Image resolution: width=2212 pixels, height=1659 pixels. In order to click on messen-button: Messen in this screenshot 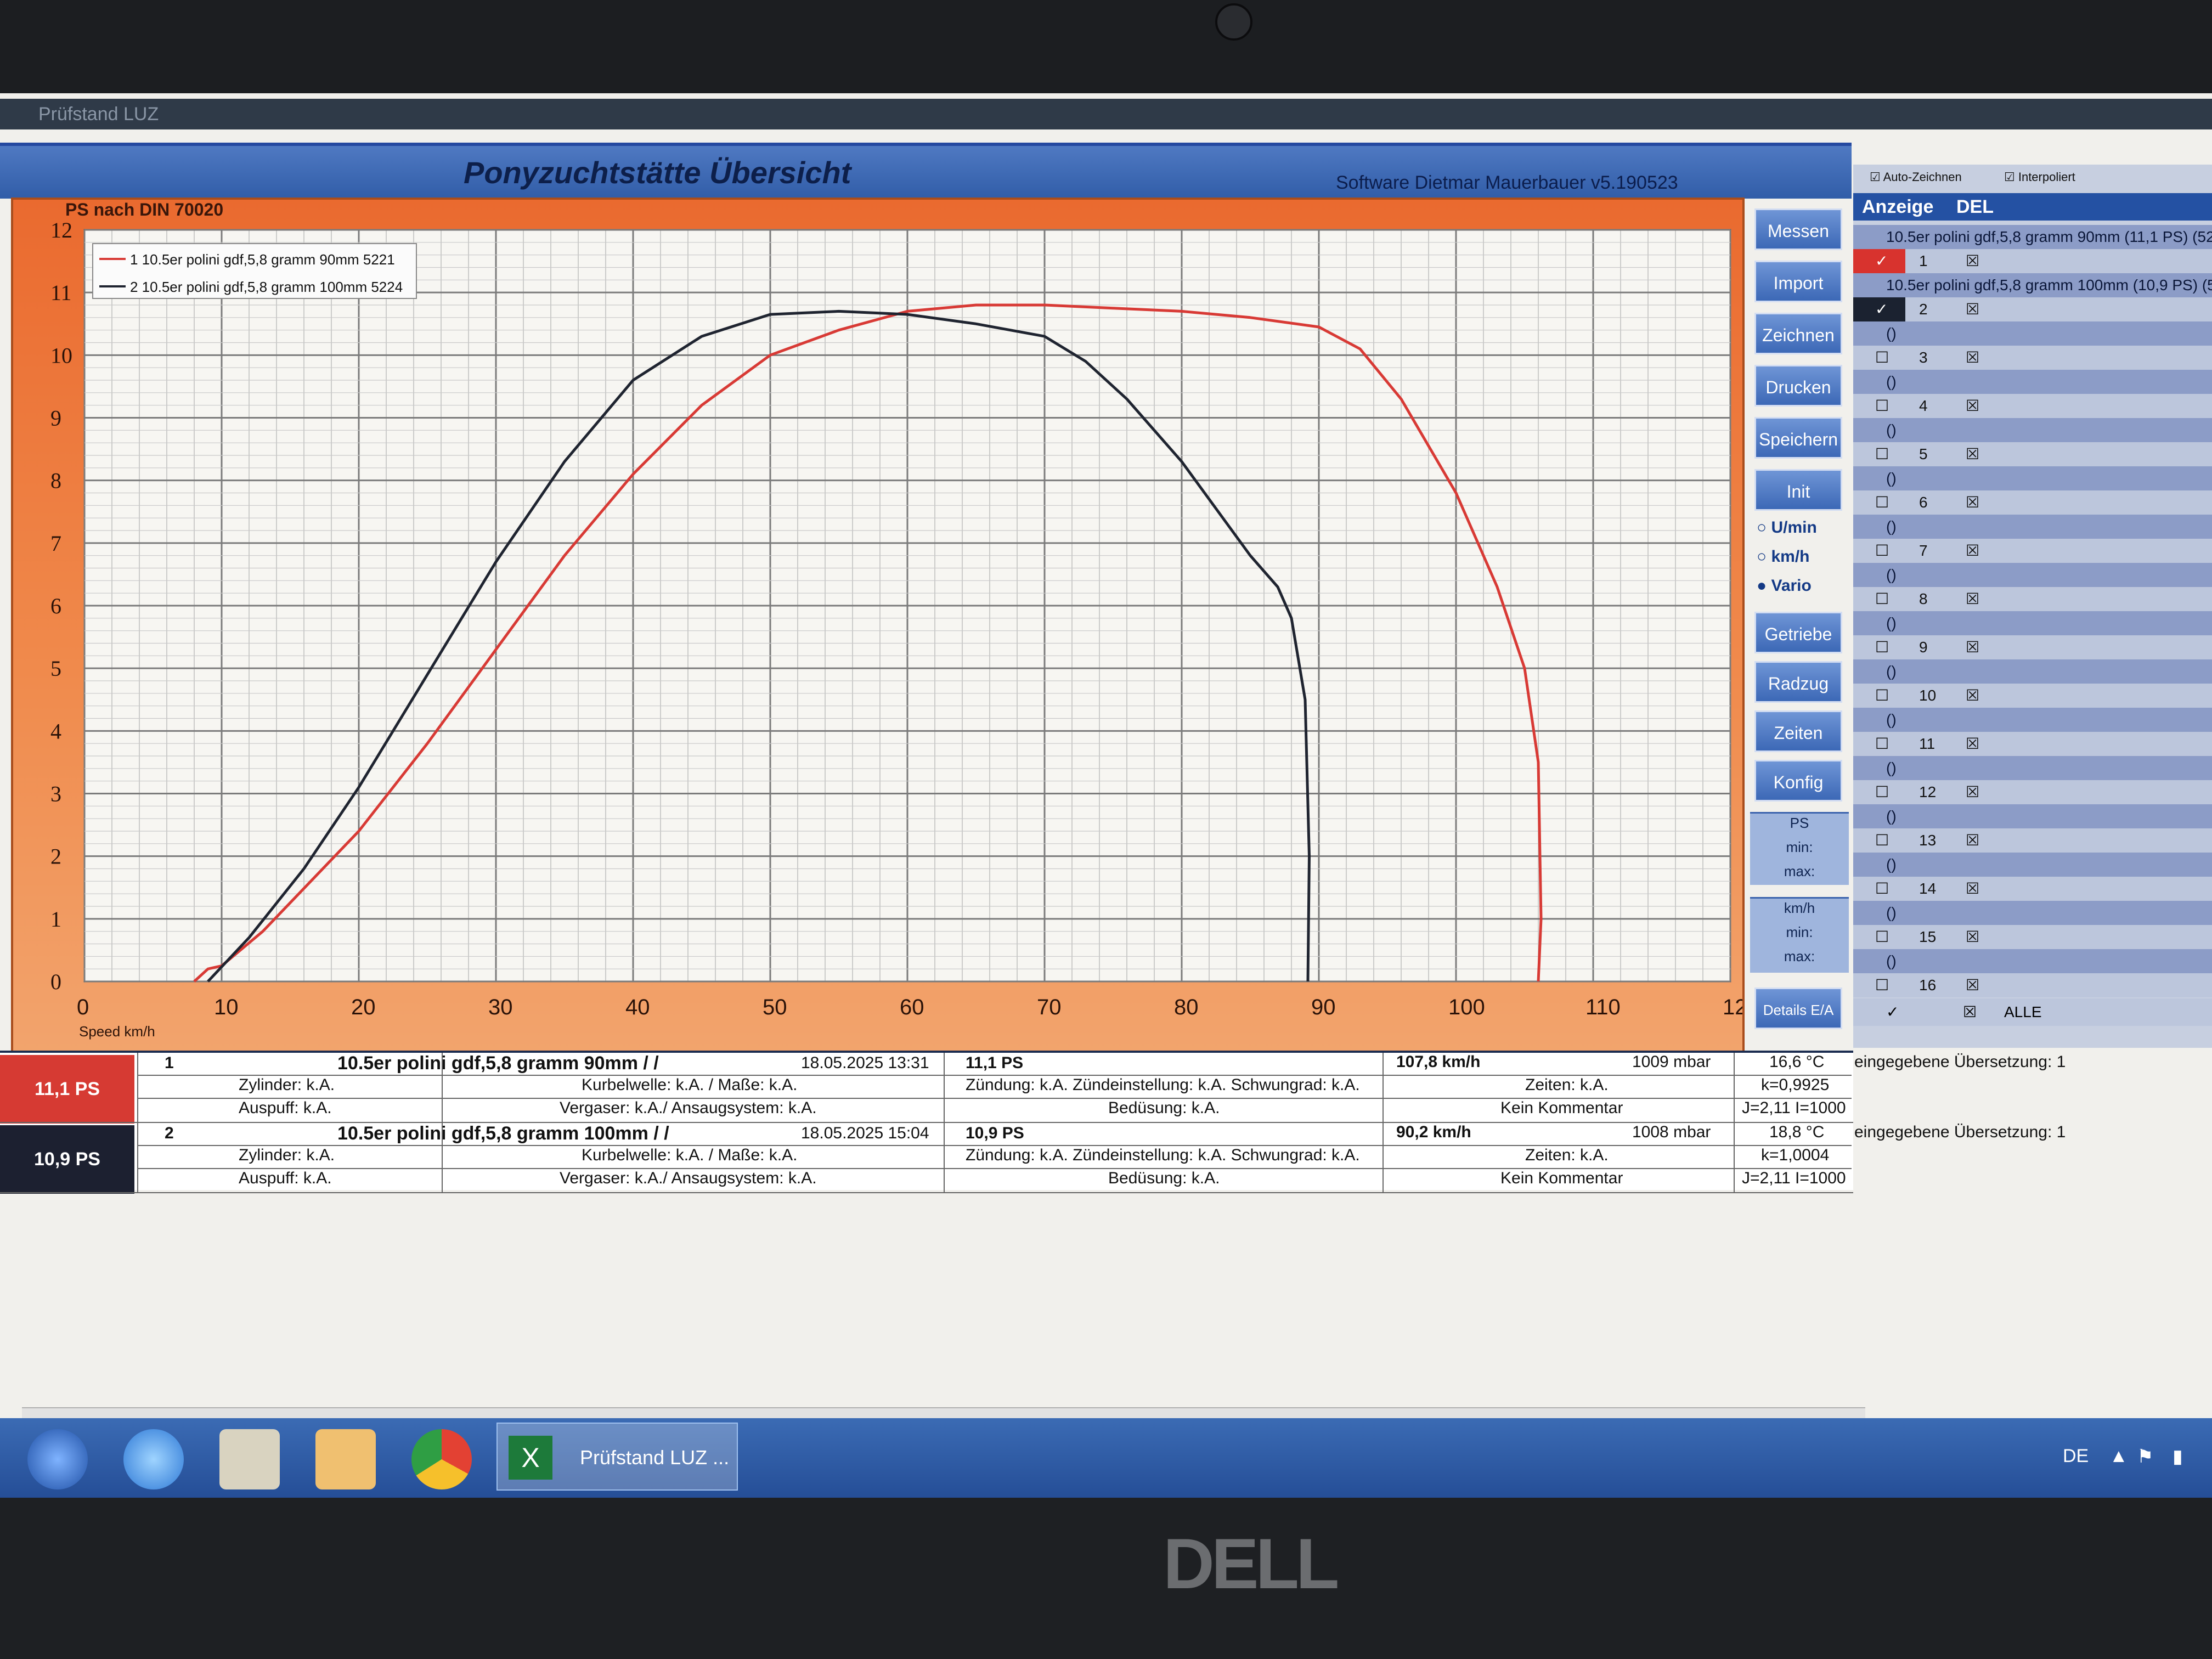, I will do `click(1798, 229)`.